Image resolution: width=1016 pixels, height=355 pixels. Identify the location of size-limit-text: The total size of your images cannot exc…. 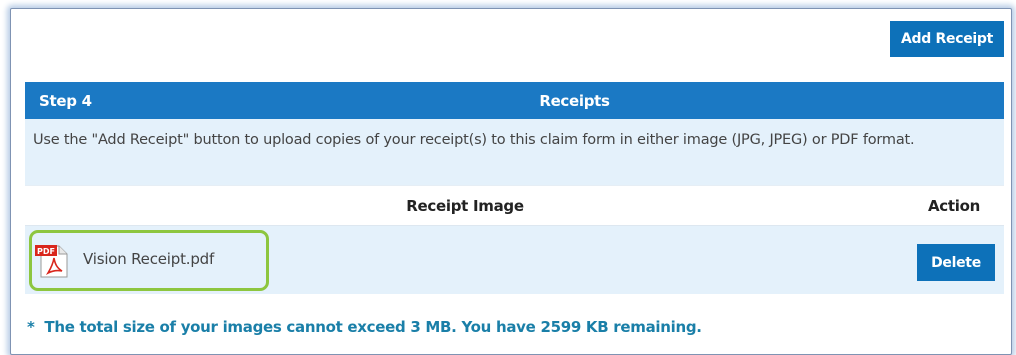
(373, 327).